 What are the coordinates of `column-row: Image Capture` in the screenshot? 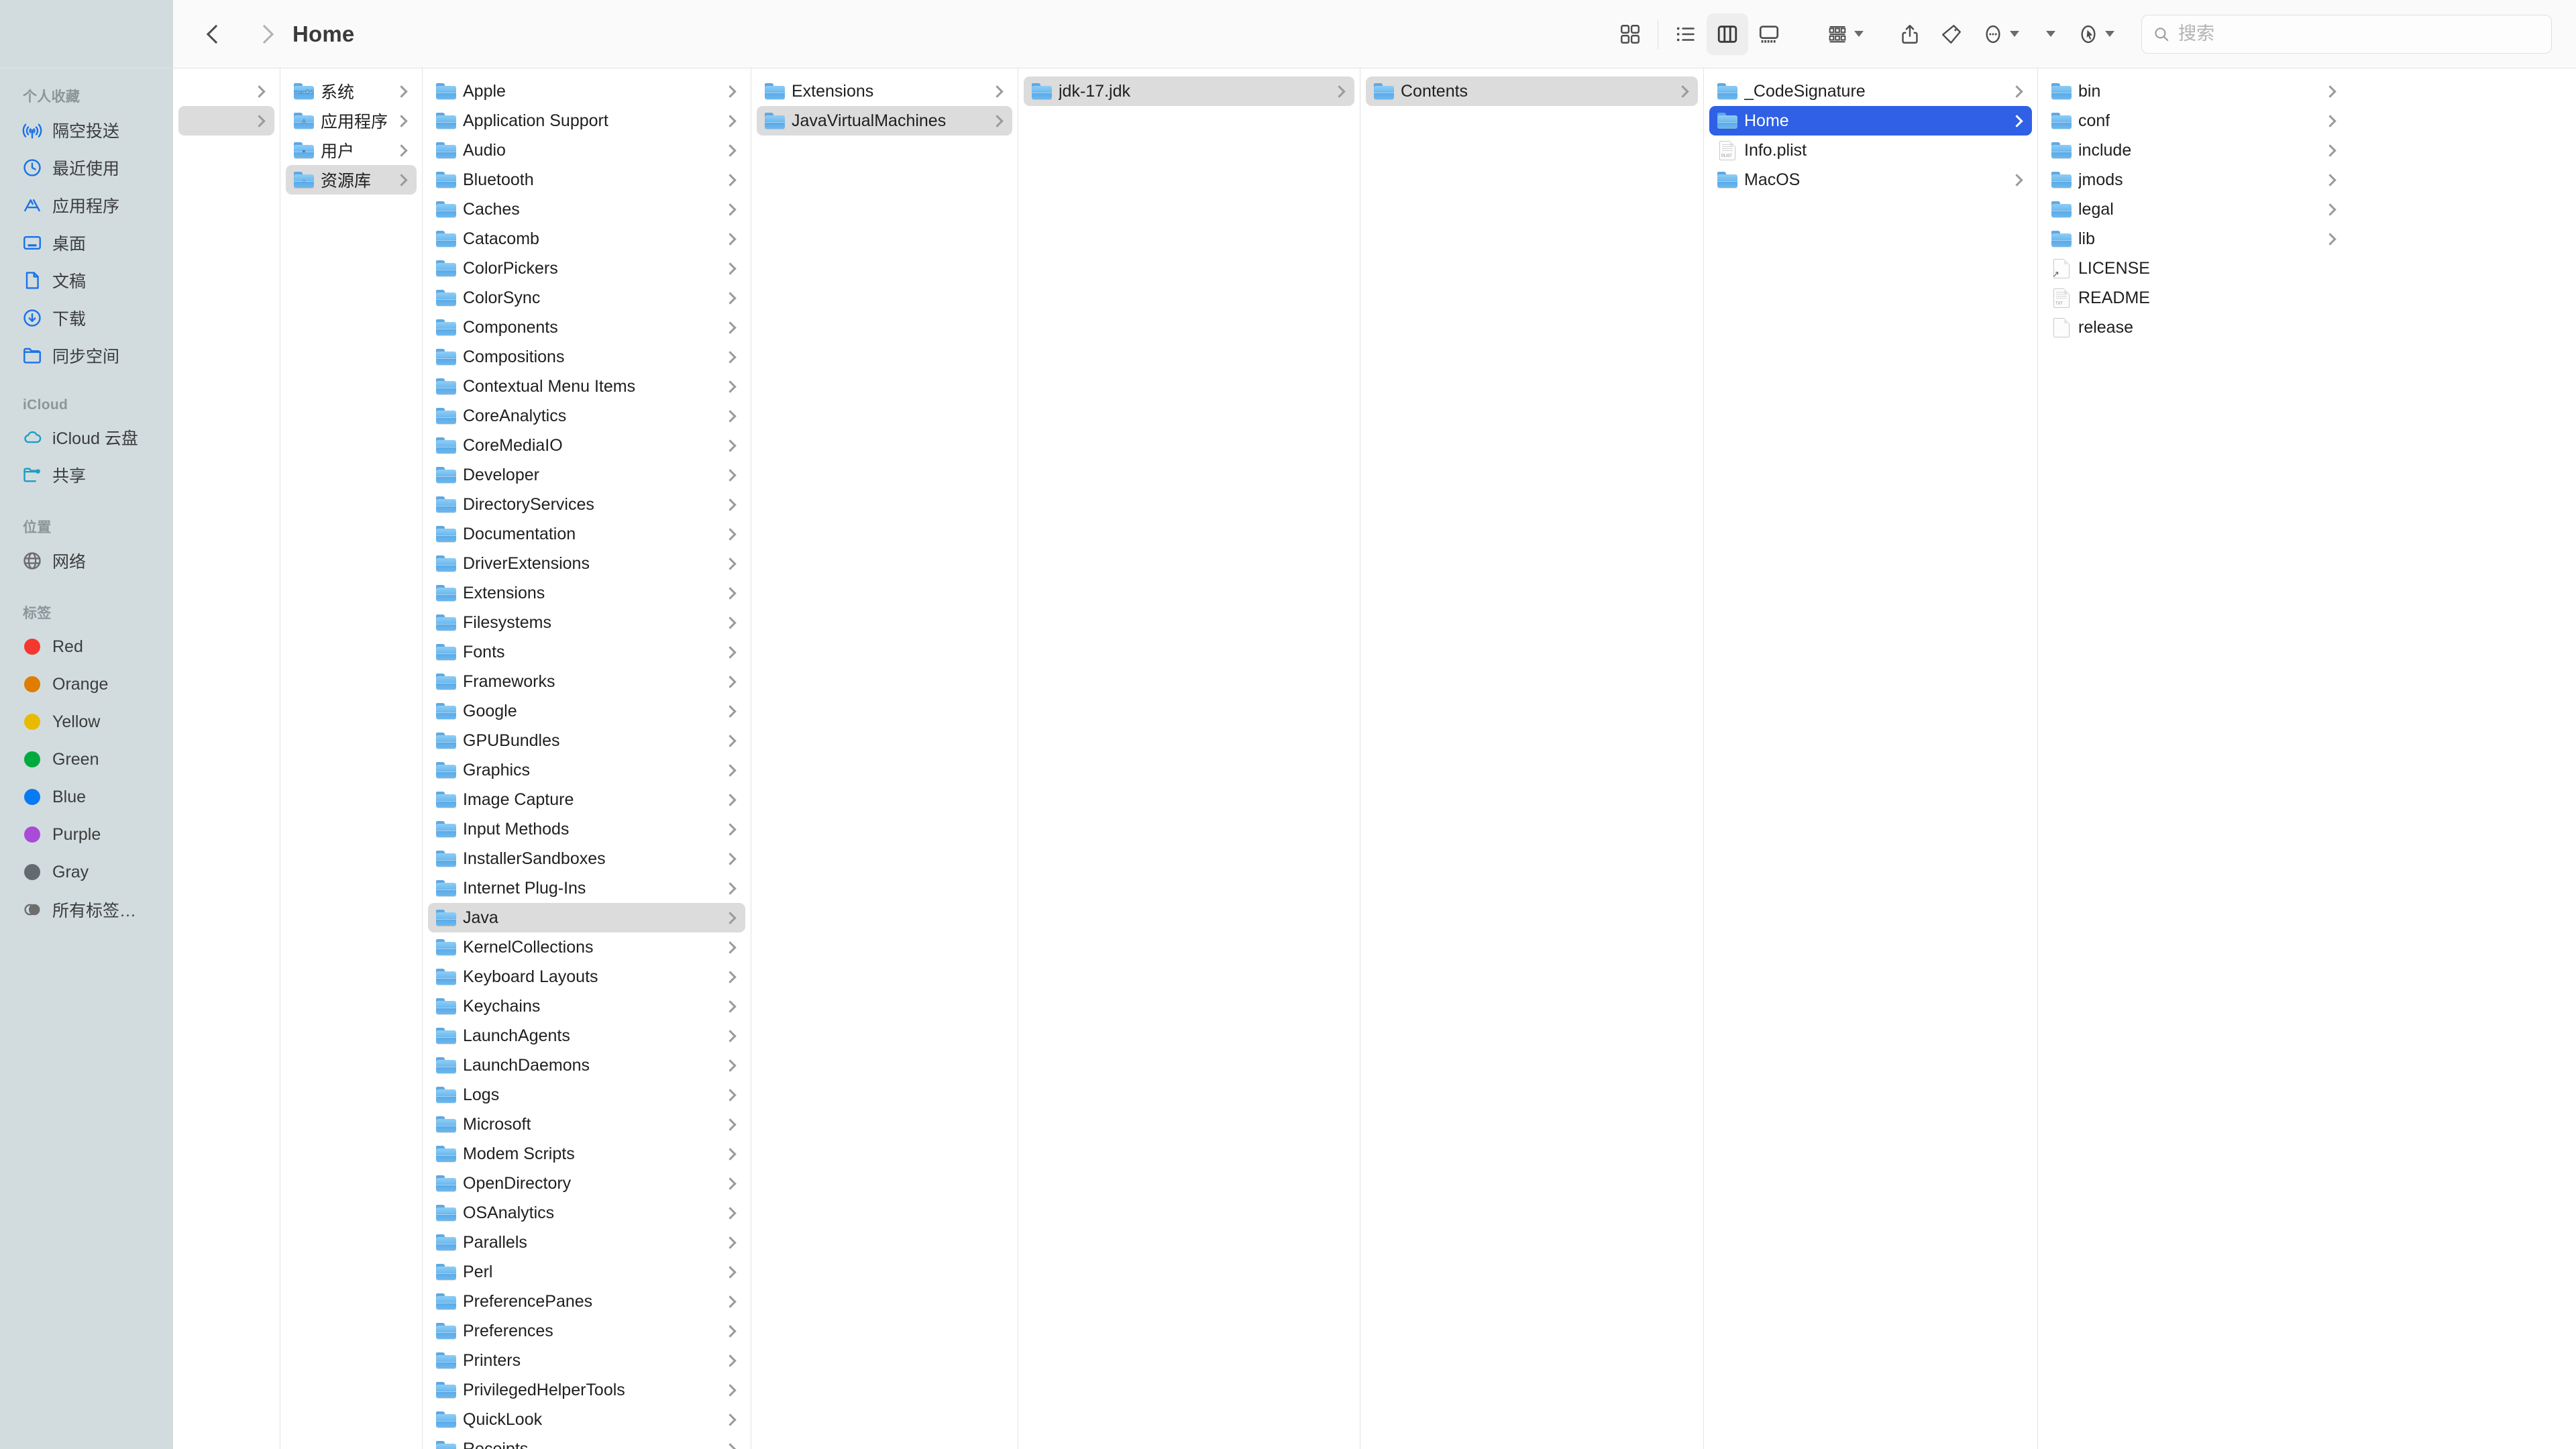 It's located at (586, 799).